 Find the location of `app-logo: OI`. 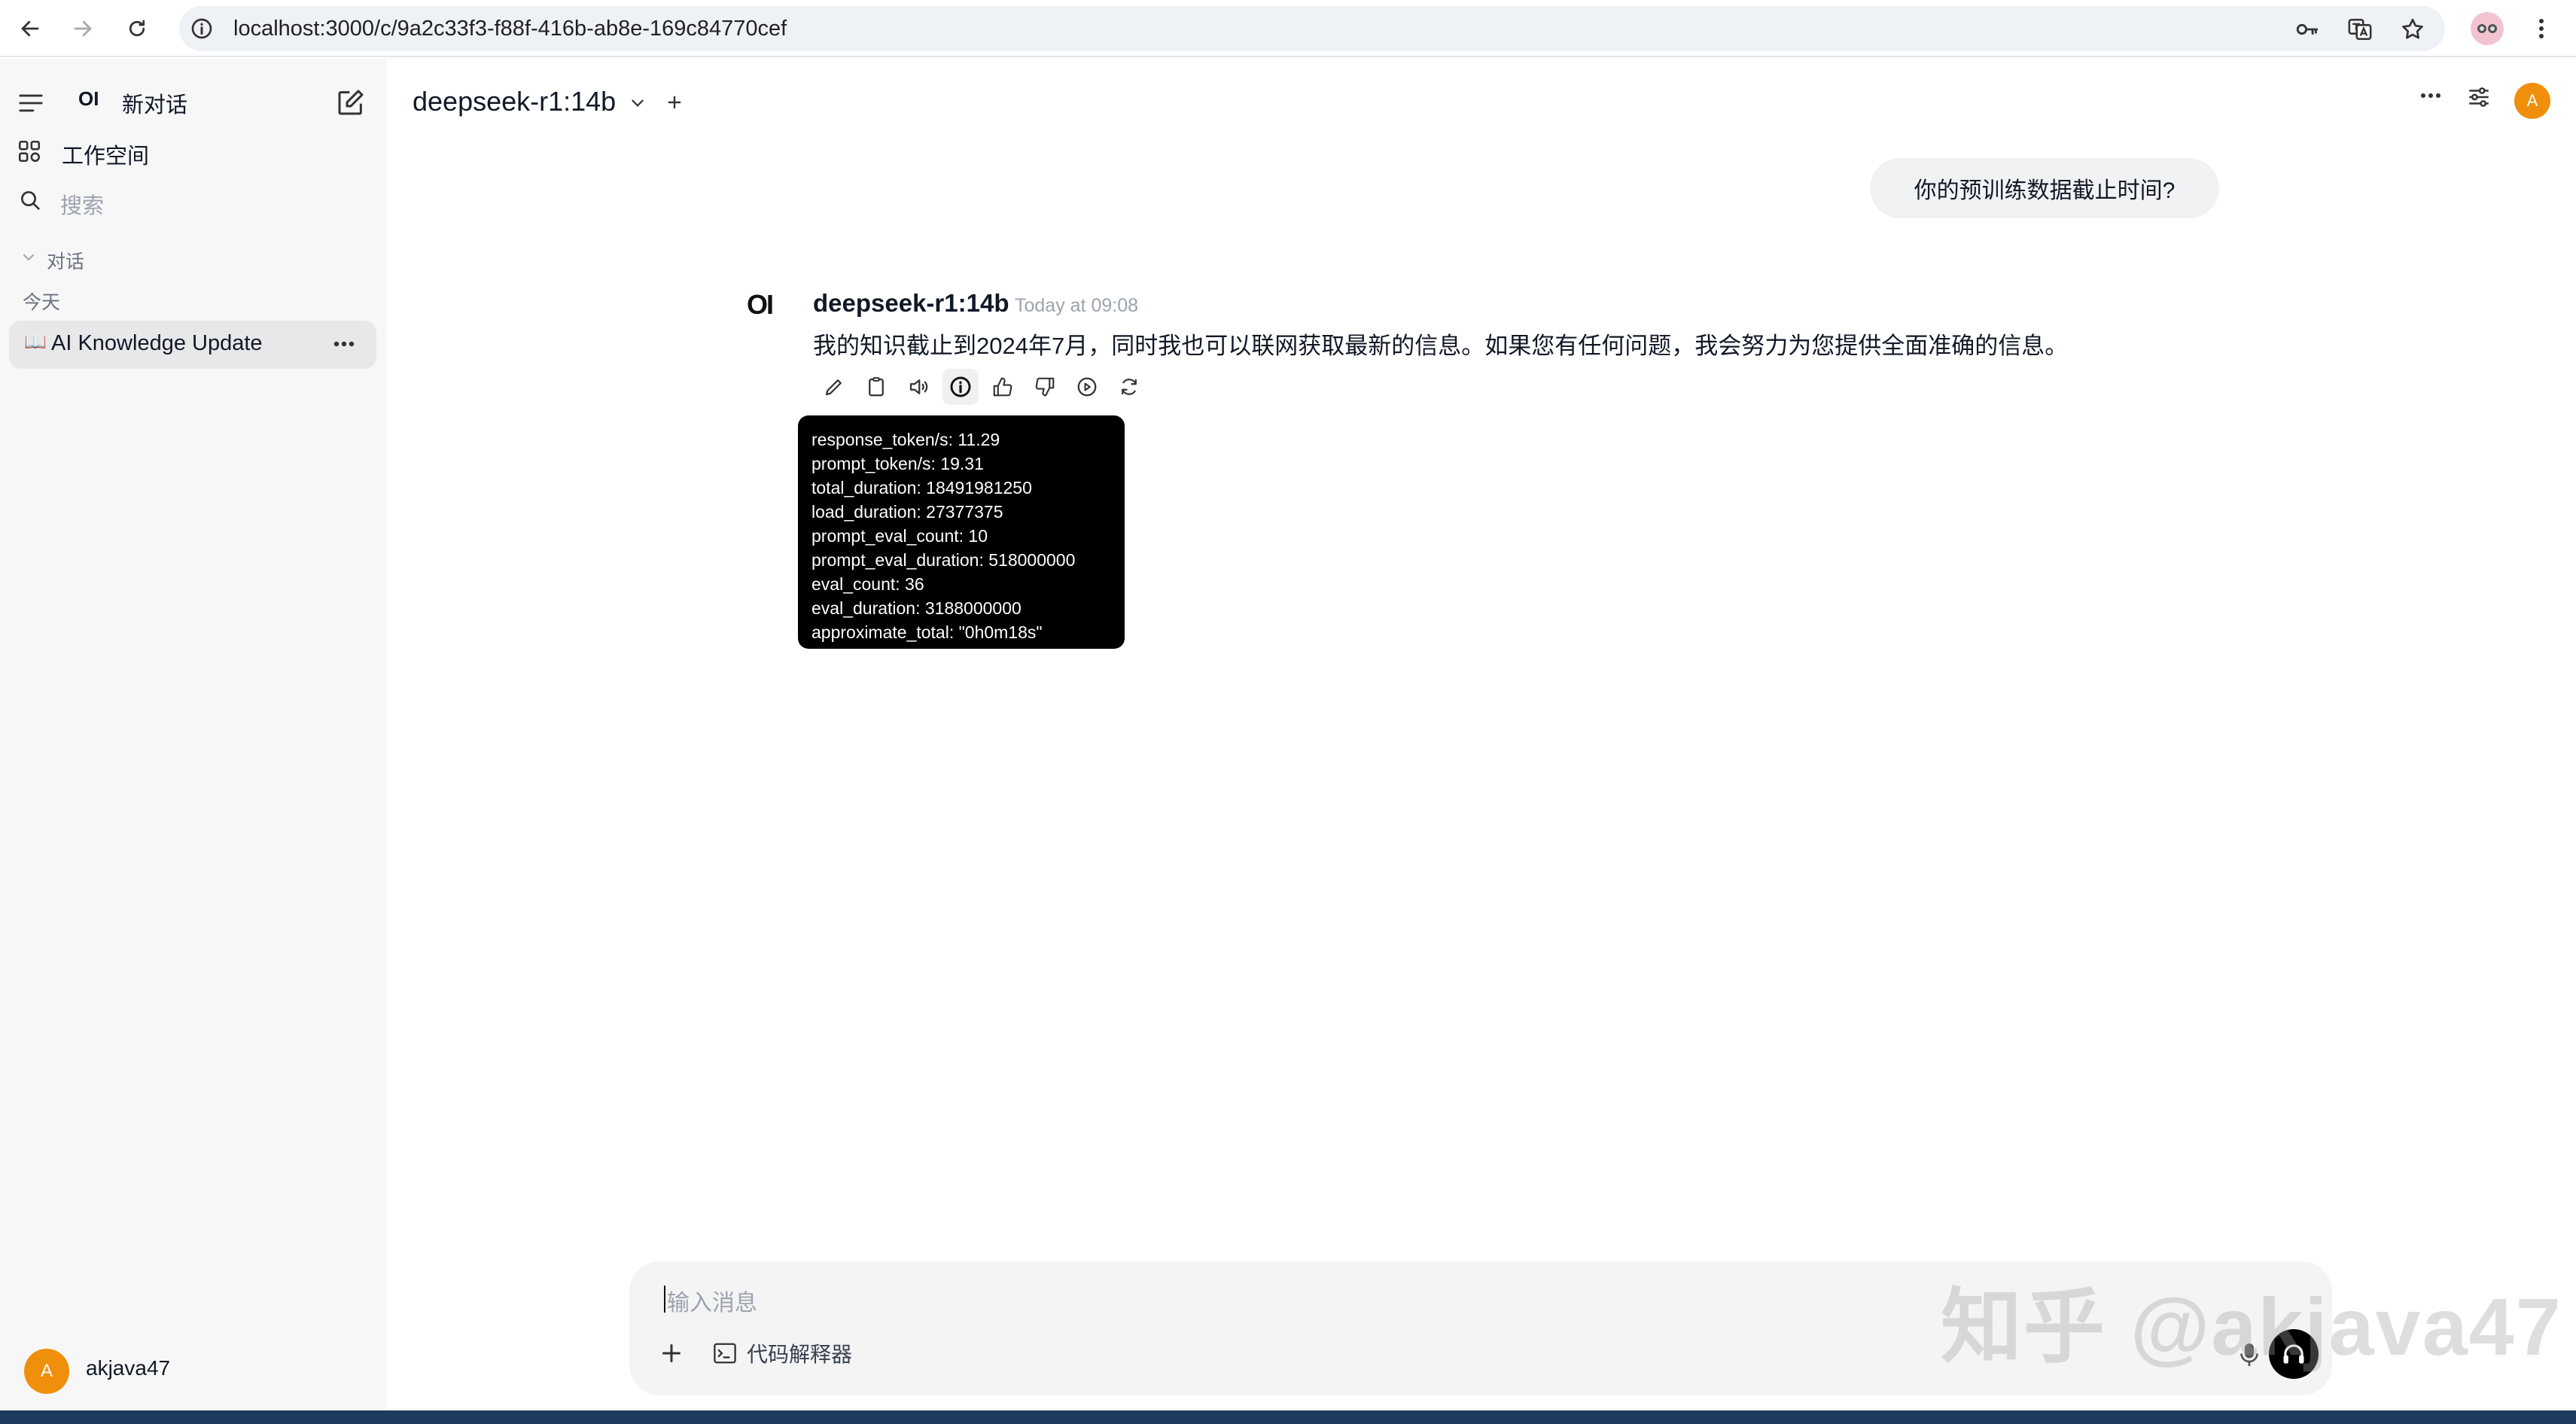

app-logo: OI is located at coordinates (89, 98).